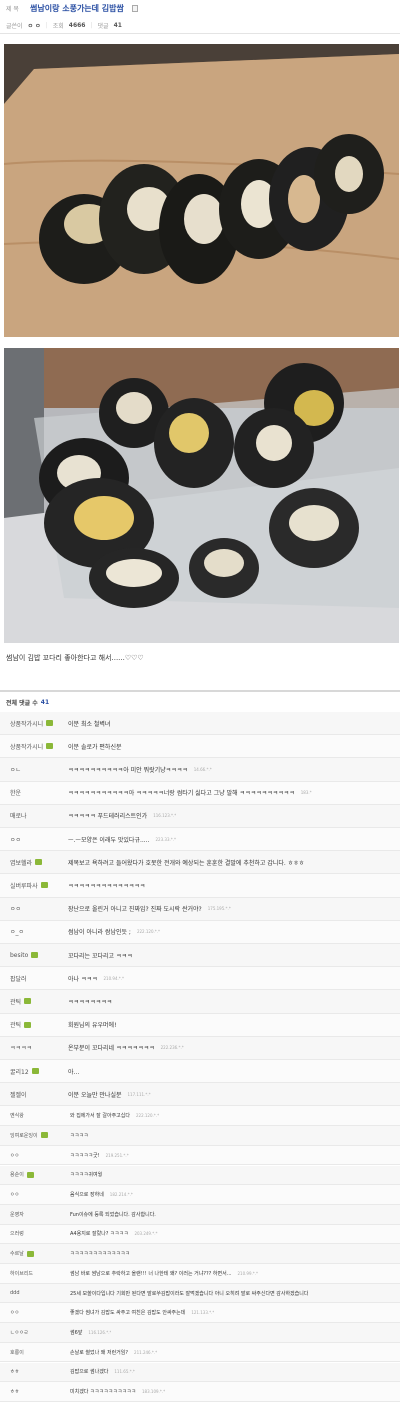 Image resolution: width=400 pixels, height=1406 pixels. Describe the element at coordinates (35, 1115) in the screenshot. I see `comment-nickname: 옌식왕` at that location.